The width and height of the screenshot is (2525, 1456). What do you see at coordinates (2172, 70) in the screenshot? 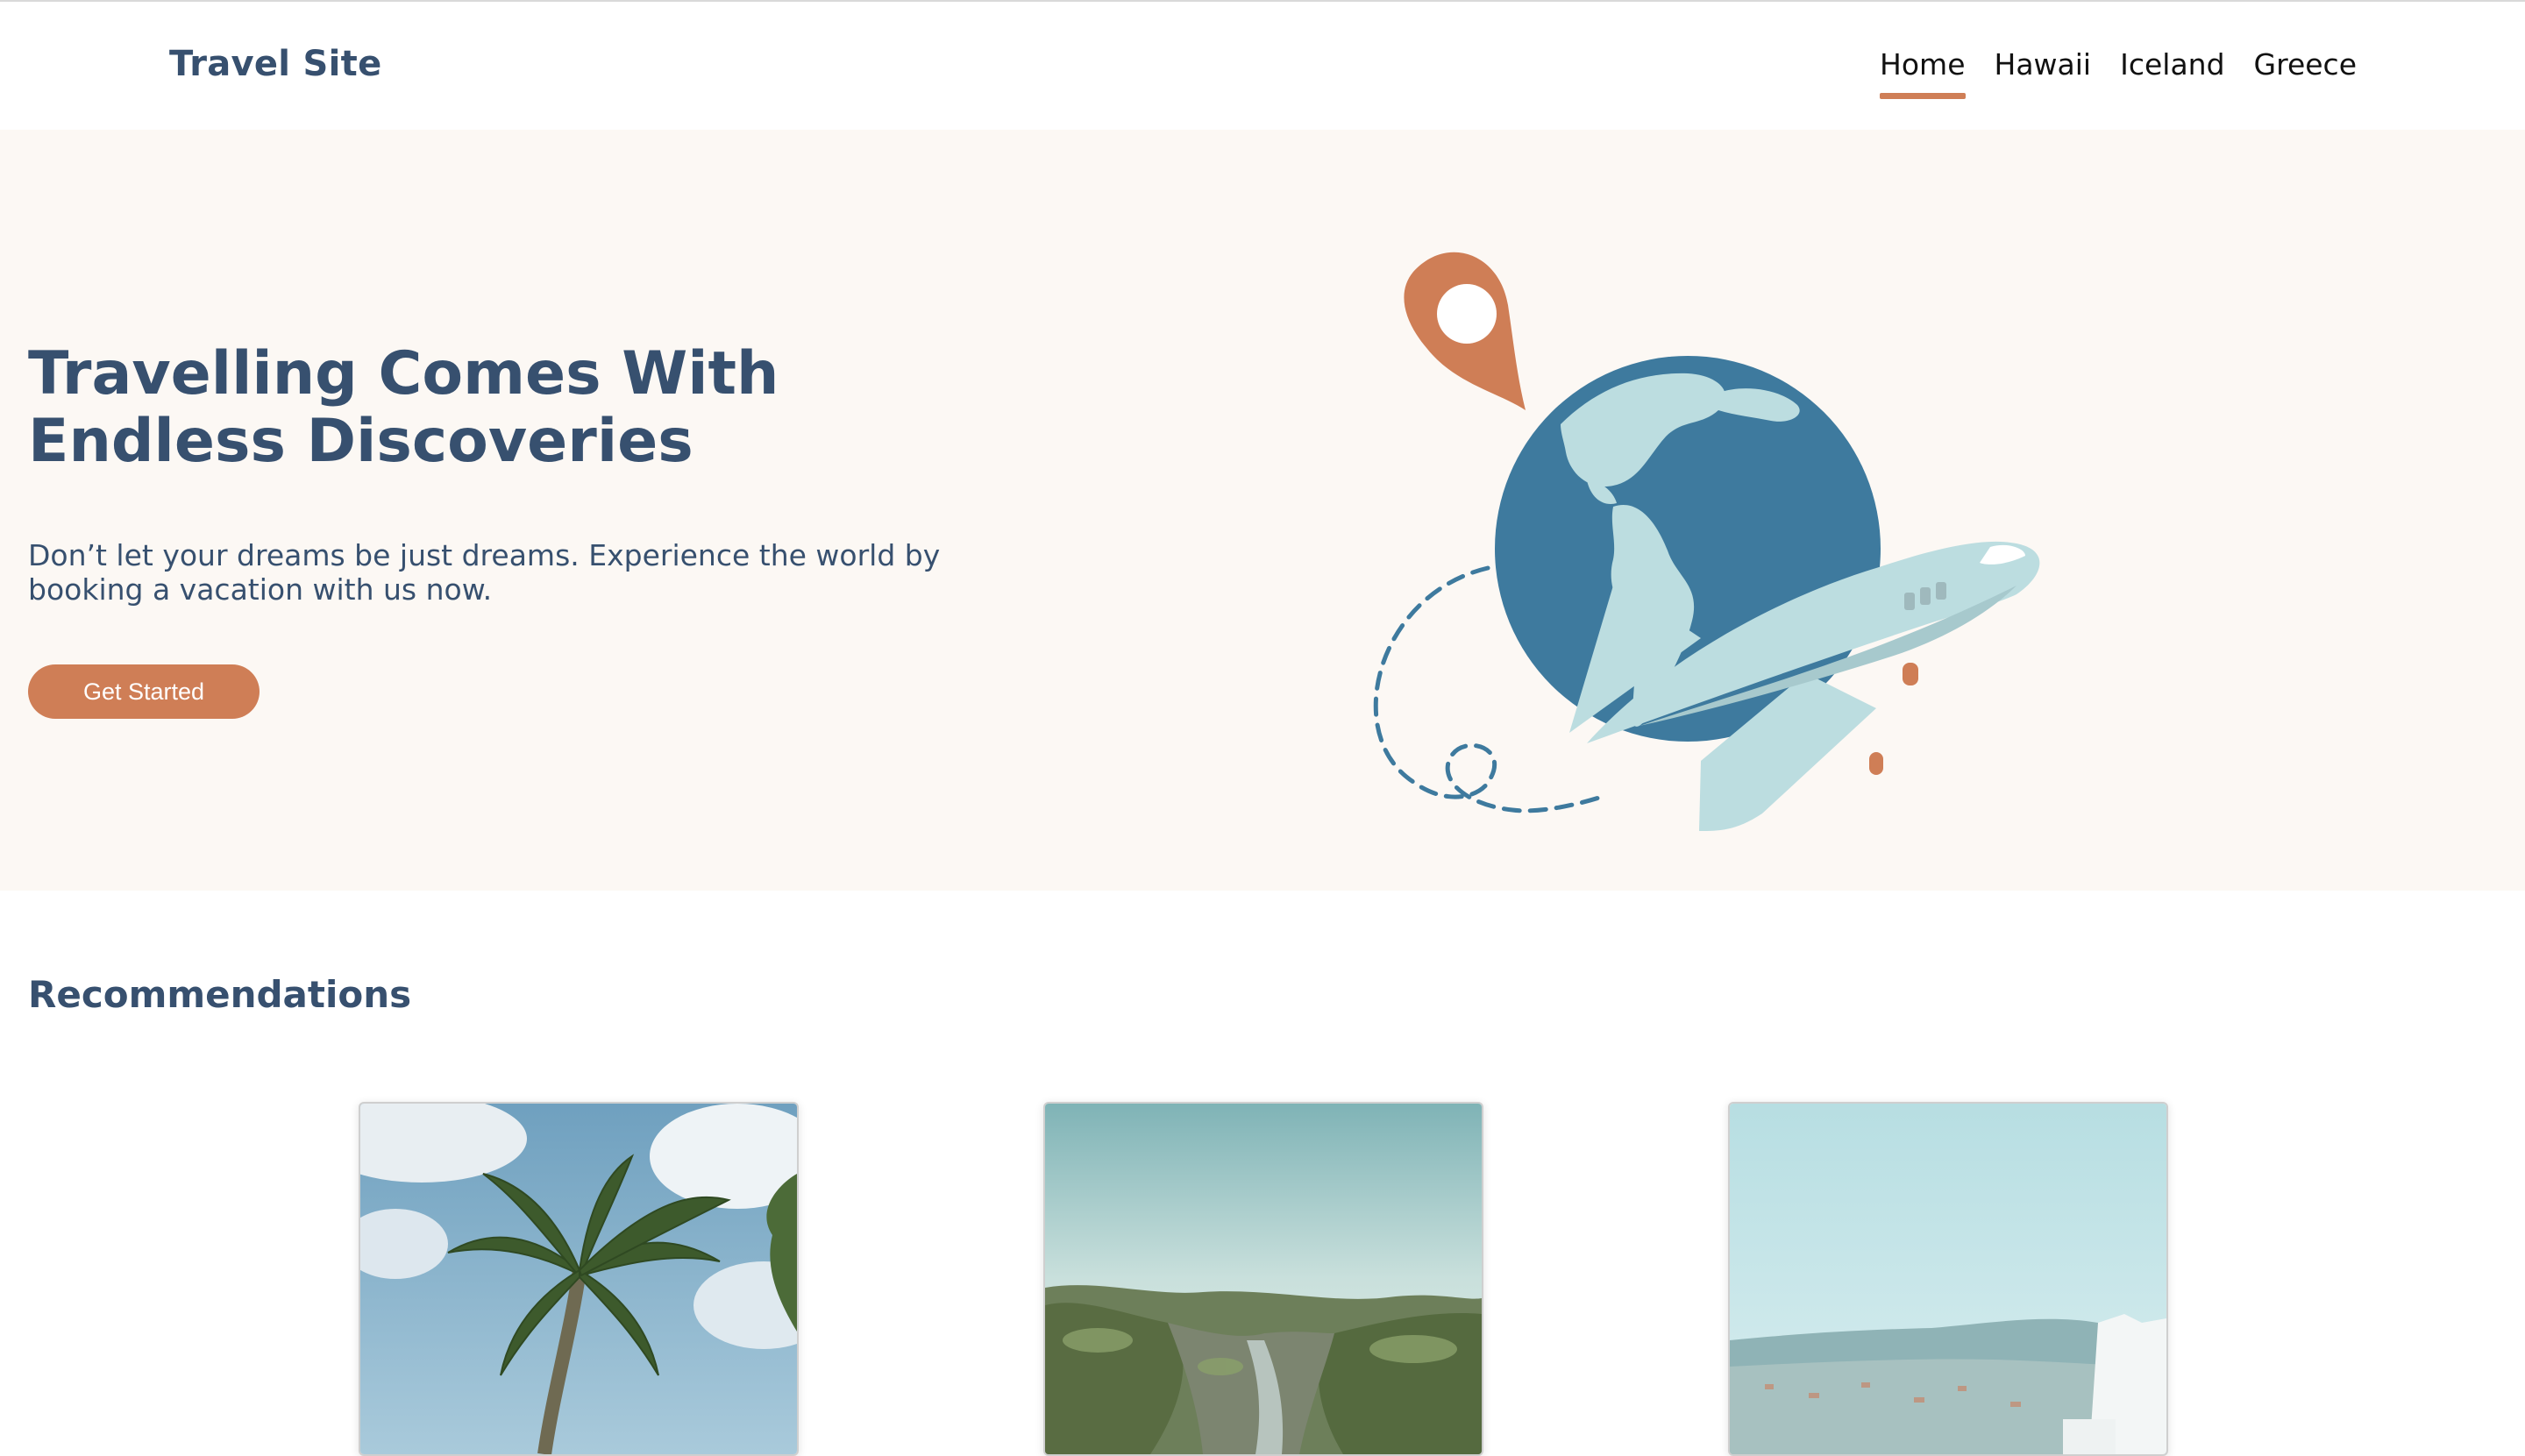
I see `nav-link-iceland: Iceland` at bounding box center [2172, 70].